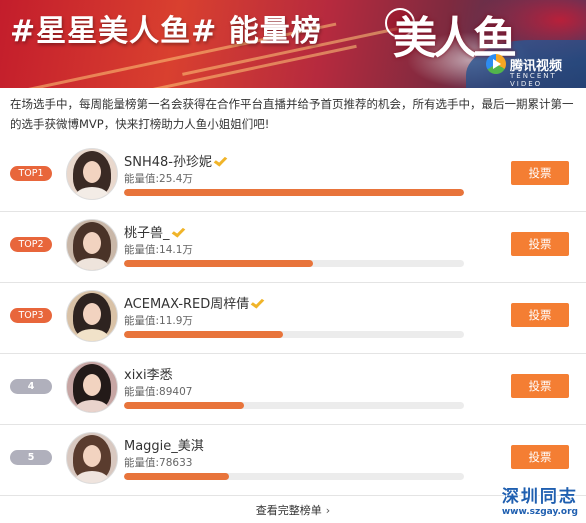  I want to click on view-full-ranking-link: 查看完整榜单 ›, so click(293, 510).